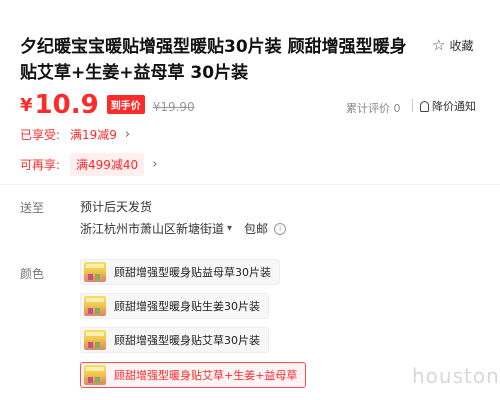 This screenshot has width=500, height=400. What do you see at coordinates (107, 164) in the screenshot?
I see `promo-value: 满499减40` at bounding box center [107, 164].